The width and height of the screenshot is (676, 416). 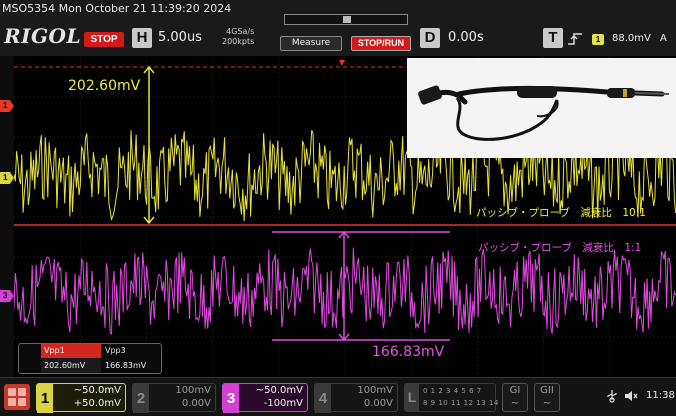 I want to click on acquisition-info: 4GSa/s 200kpts, so click(x=238, y=37).